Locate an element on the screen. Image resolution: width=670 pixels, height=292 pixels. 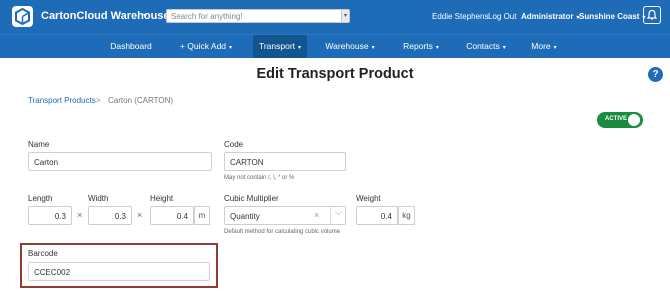
weight-input: 0.4 is located at coordinates (377, 215).